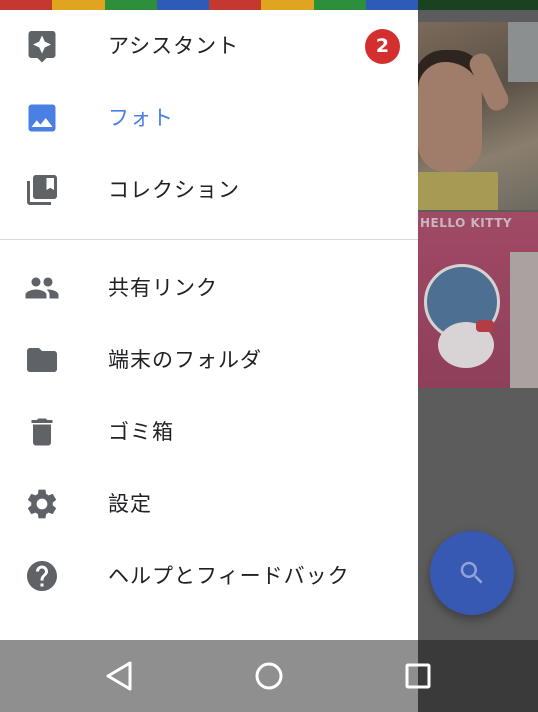  I want to click on folder-icon, so click(42, 360).